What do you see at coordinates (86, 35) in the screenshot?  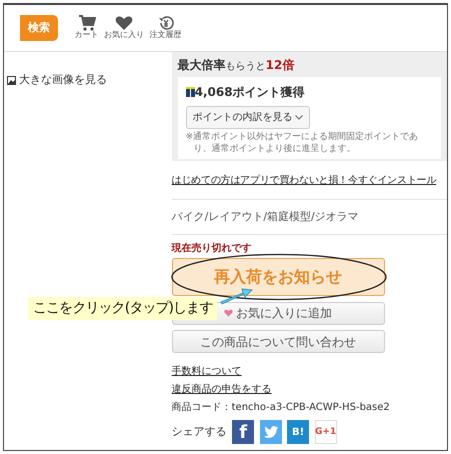 I see `nav-link: カート` at bounding box center [86, 35].